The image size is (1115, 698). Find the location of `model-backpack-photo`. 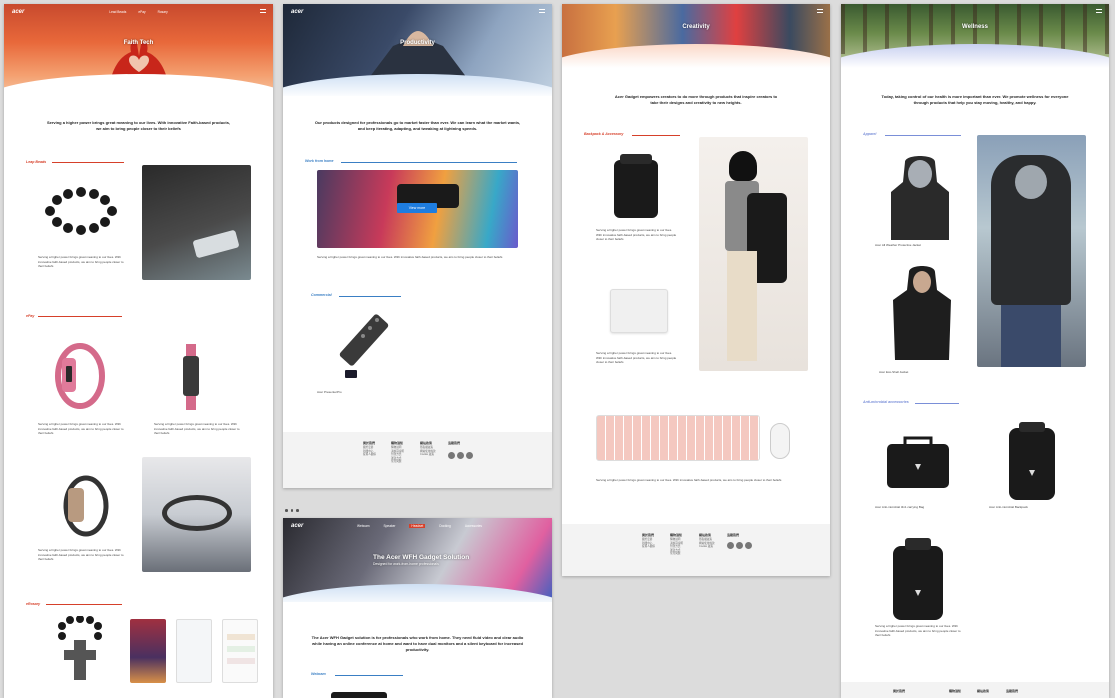

model-backpack-photo is located at coordinates (753, 254).